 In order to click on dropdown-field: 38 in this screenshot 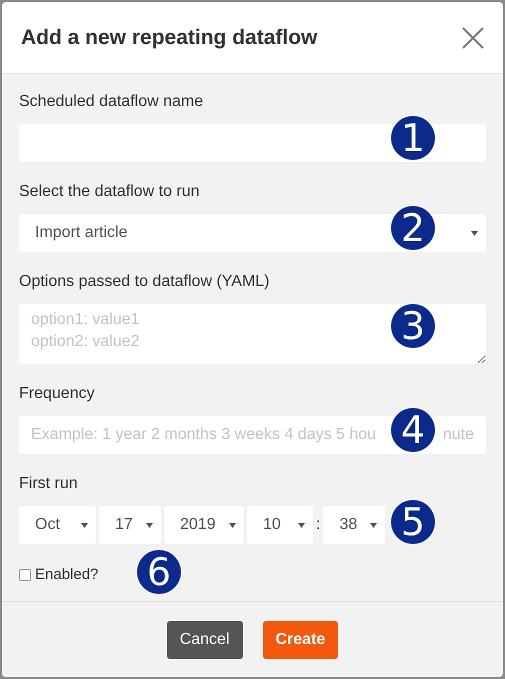, I will do `click(354, 525)`.